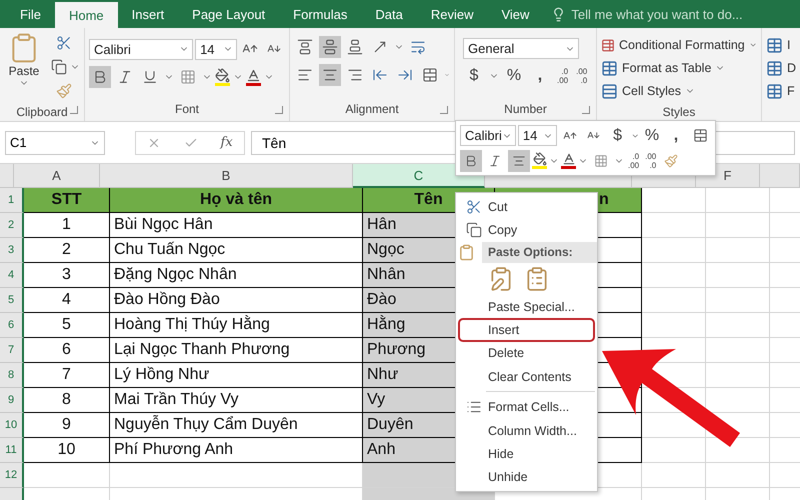 The height and width of the screenshot is (500, 800). I want to click on table-cell: Hoàng Thị Thúy Hằng, so click(236, 325).